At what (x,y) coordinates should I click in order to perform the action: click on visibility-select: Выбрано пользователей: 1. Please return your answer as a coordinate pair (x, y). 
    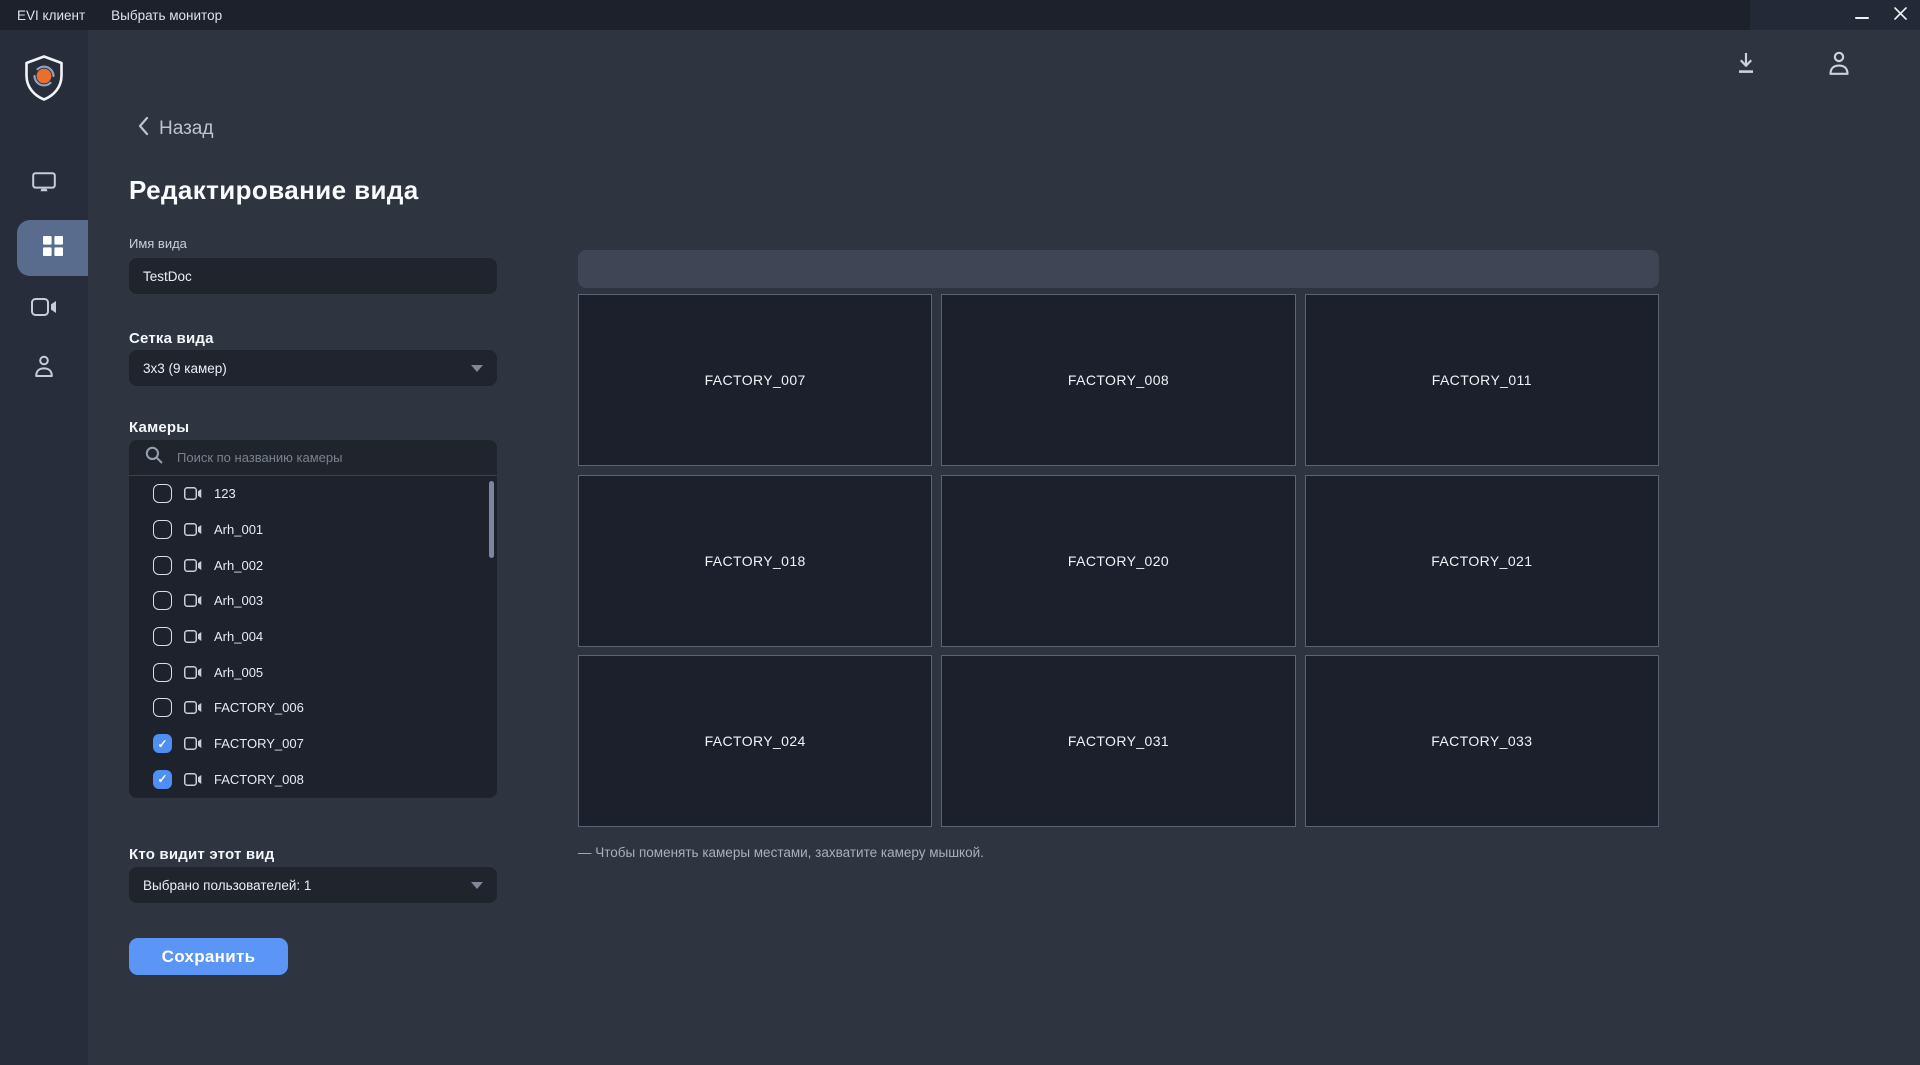
    Looking at the image, I should click on (313, 885).